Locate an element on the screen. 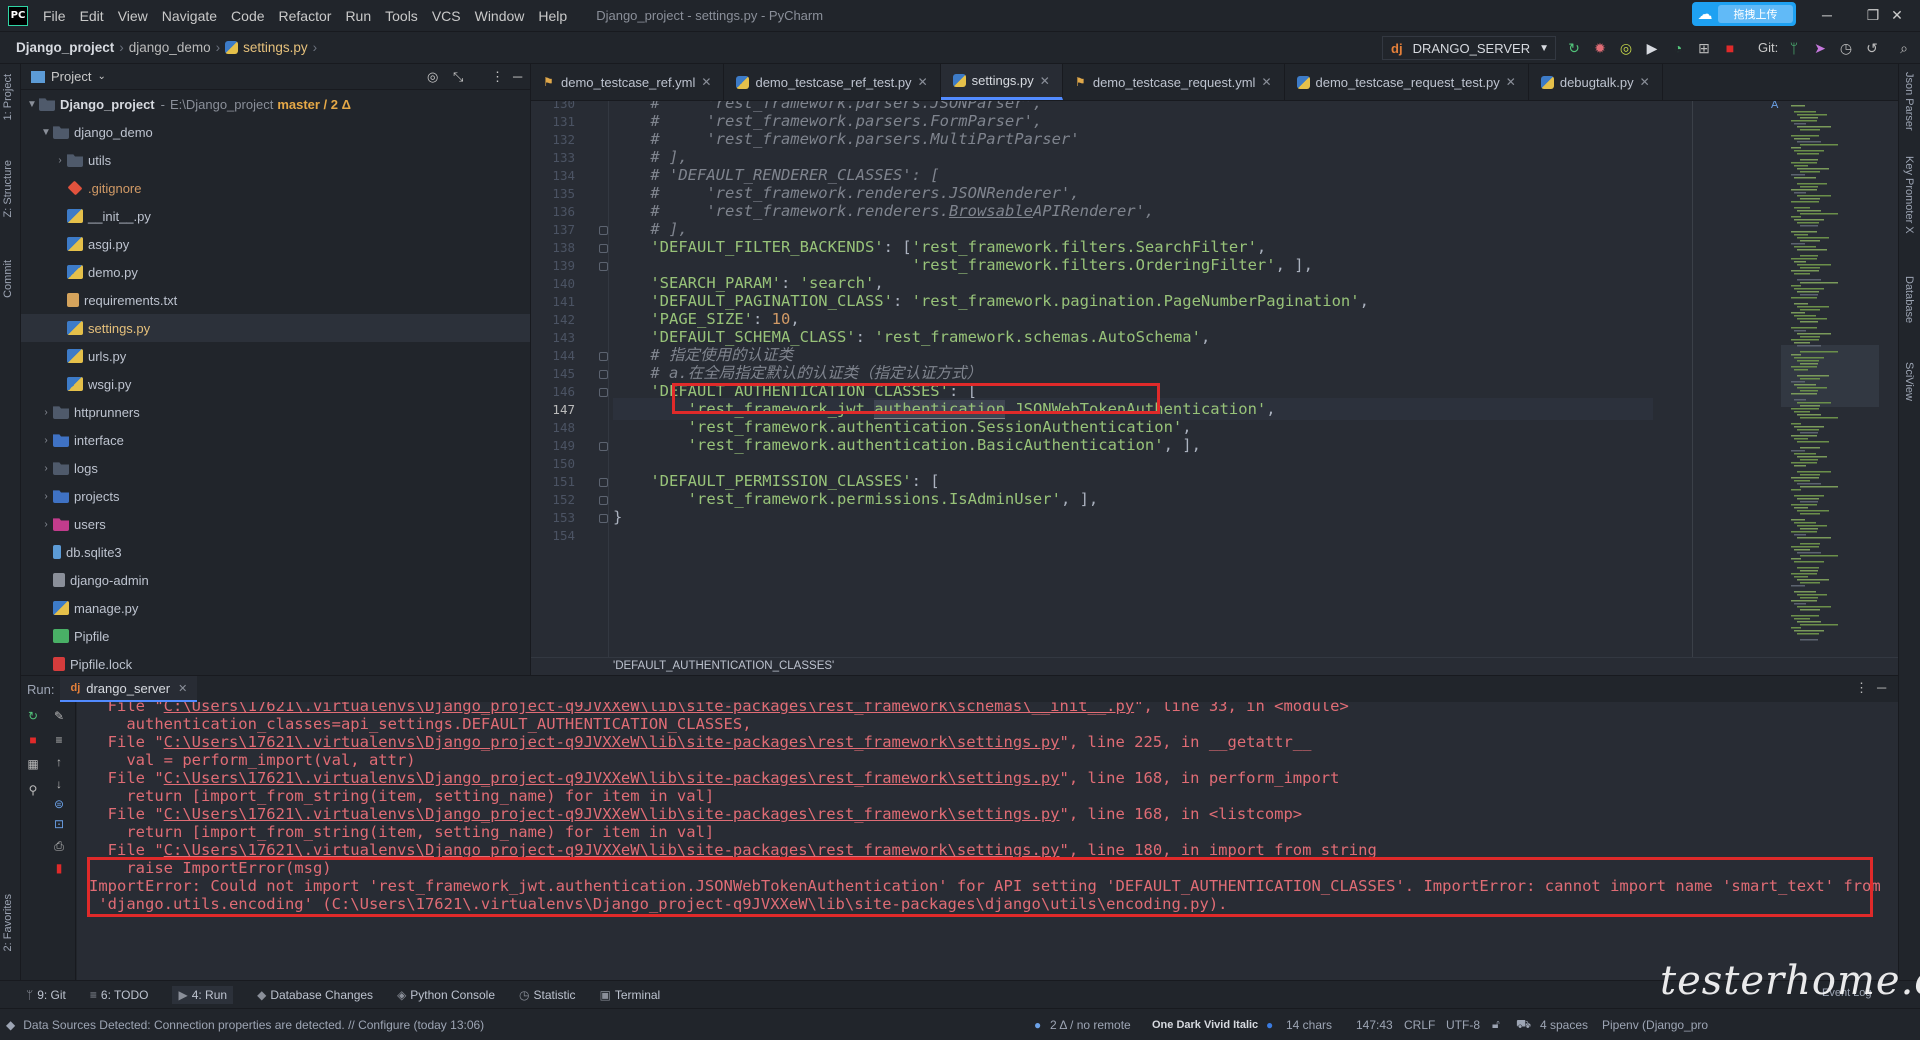 This screenshot has height=1040, width=1920. tree-item: __init__.py is located at coordinates (275, 216).